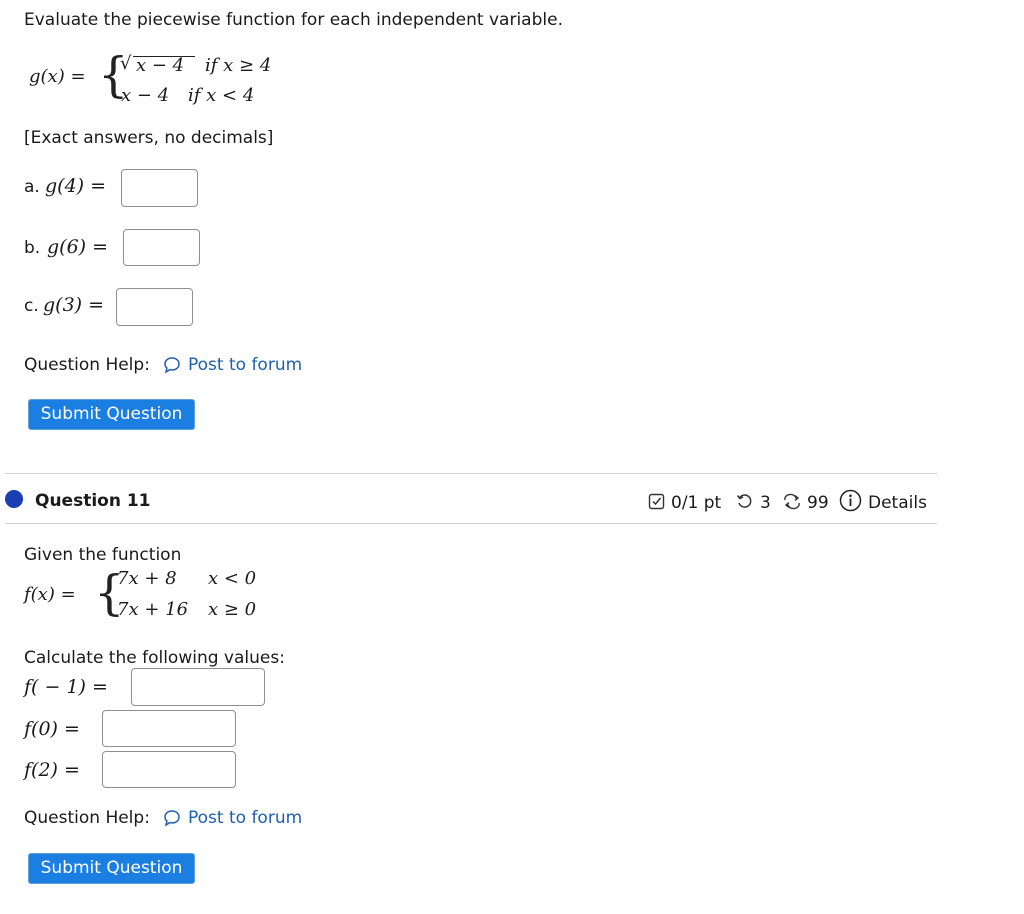  What do you see at coordinates (66, 687) in the screenshot?
I see `f-neg1-expr: f( − 1) =` at bounding box center [66, 687].